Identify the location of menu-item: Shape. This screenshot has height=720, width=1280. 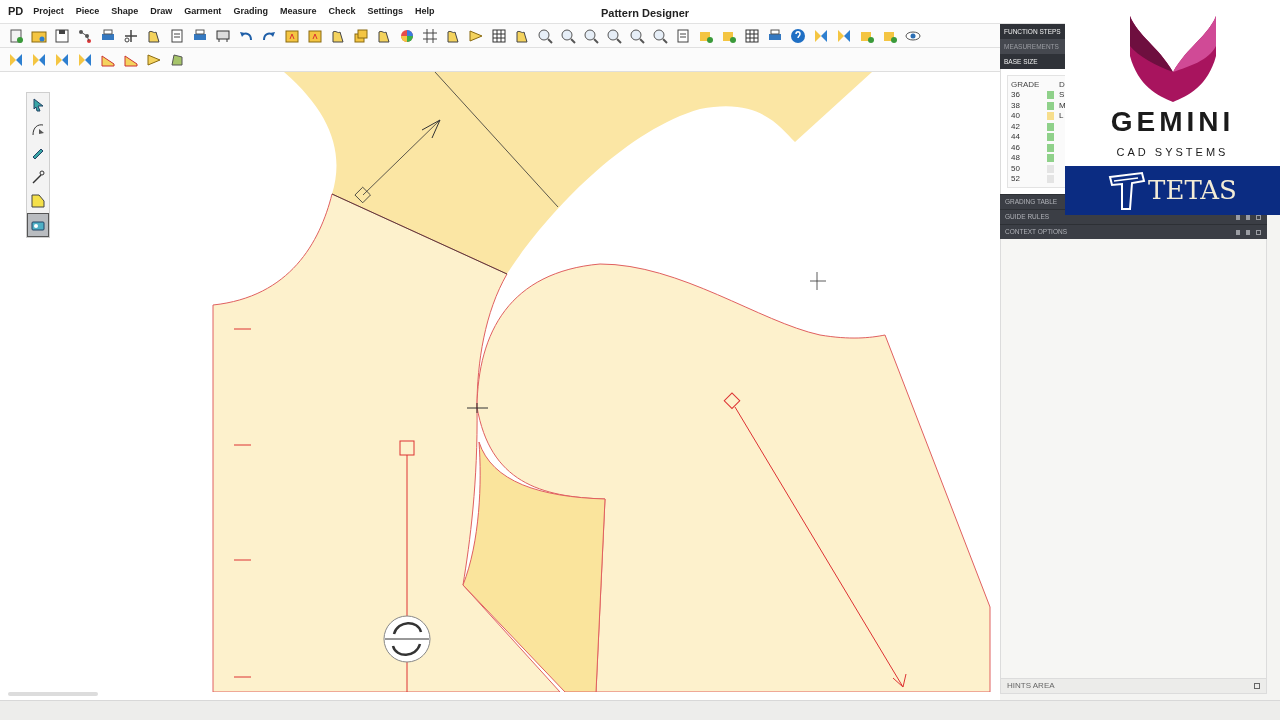
(125, 11).